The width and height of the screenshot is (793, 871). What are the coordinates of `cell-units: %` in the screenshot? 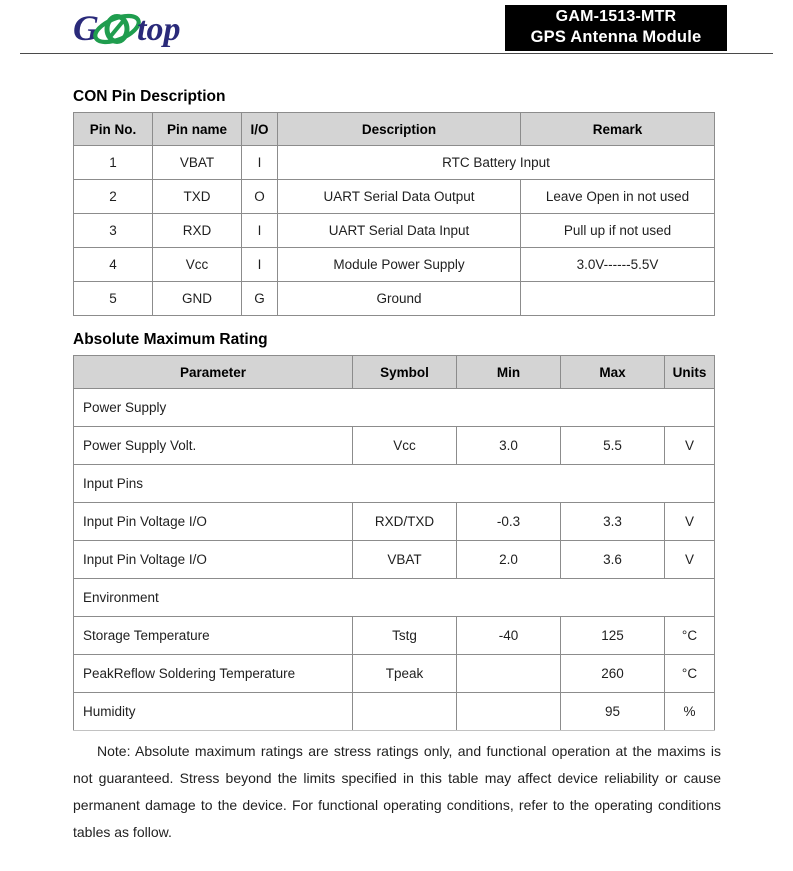 It's located at (689, 711).